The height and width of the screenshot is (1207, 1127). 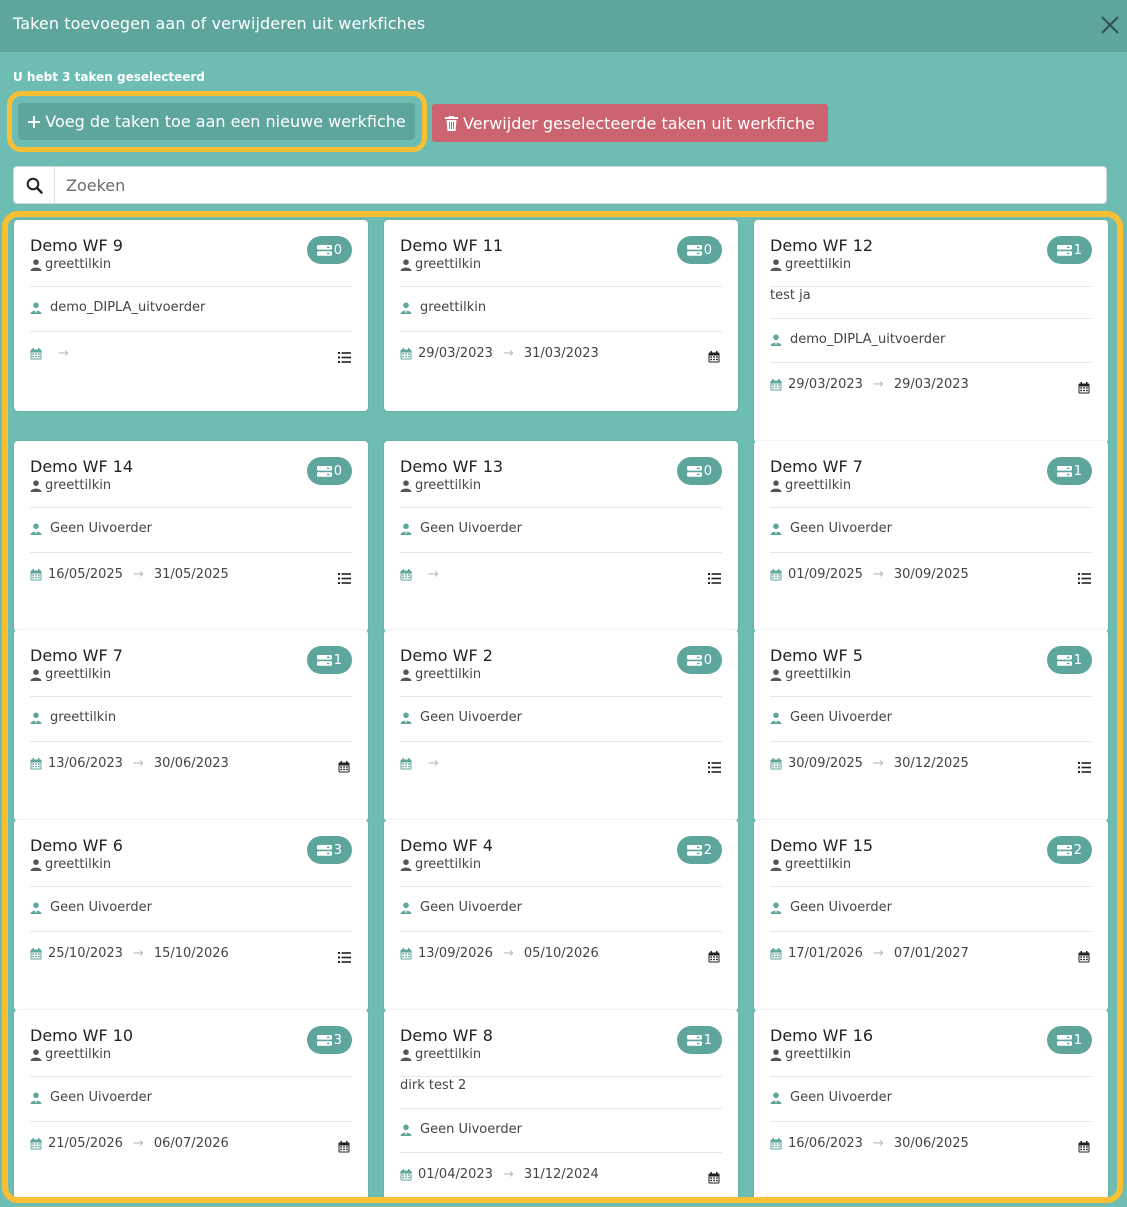 I want to click on card-title: Demo WF 6, so click(x=76, y=845).